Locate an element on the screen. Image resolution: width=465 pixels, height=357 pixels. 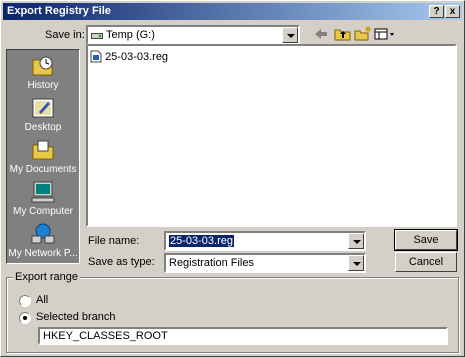
cancel-button: Cancel is located at coordinates (426, 262).